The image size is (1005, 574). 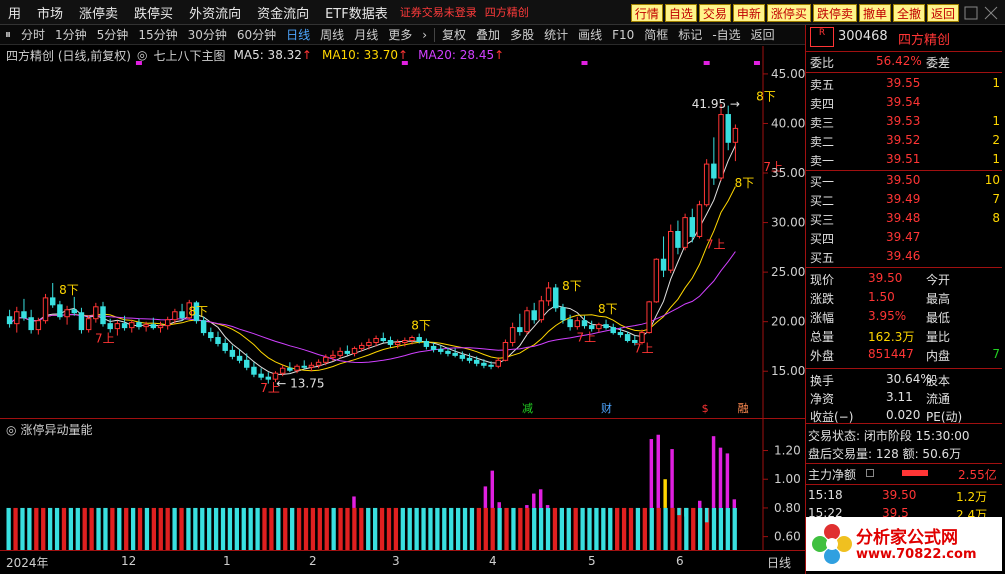 I want to click on indicator-dropdown-icon: ◎, so click(x=142, y=55).